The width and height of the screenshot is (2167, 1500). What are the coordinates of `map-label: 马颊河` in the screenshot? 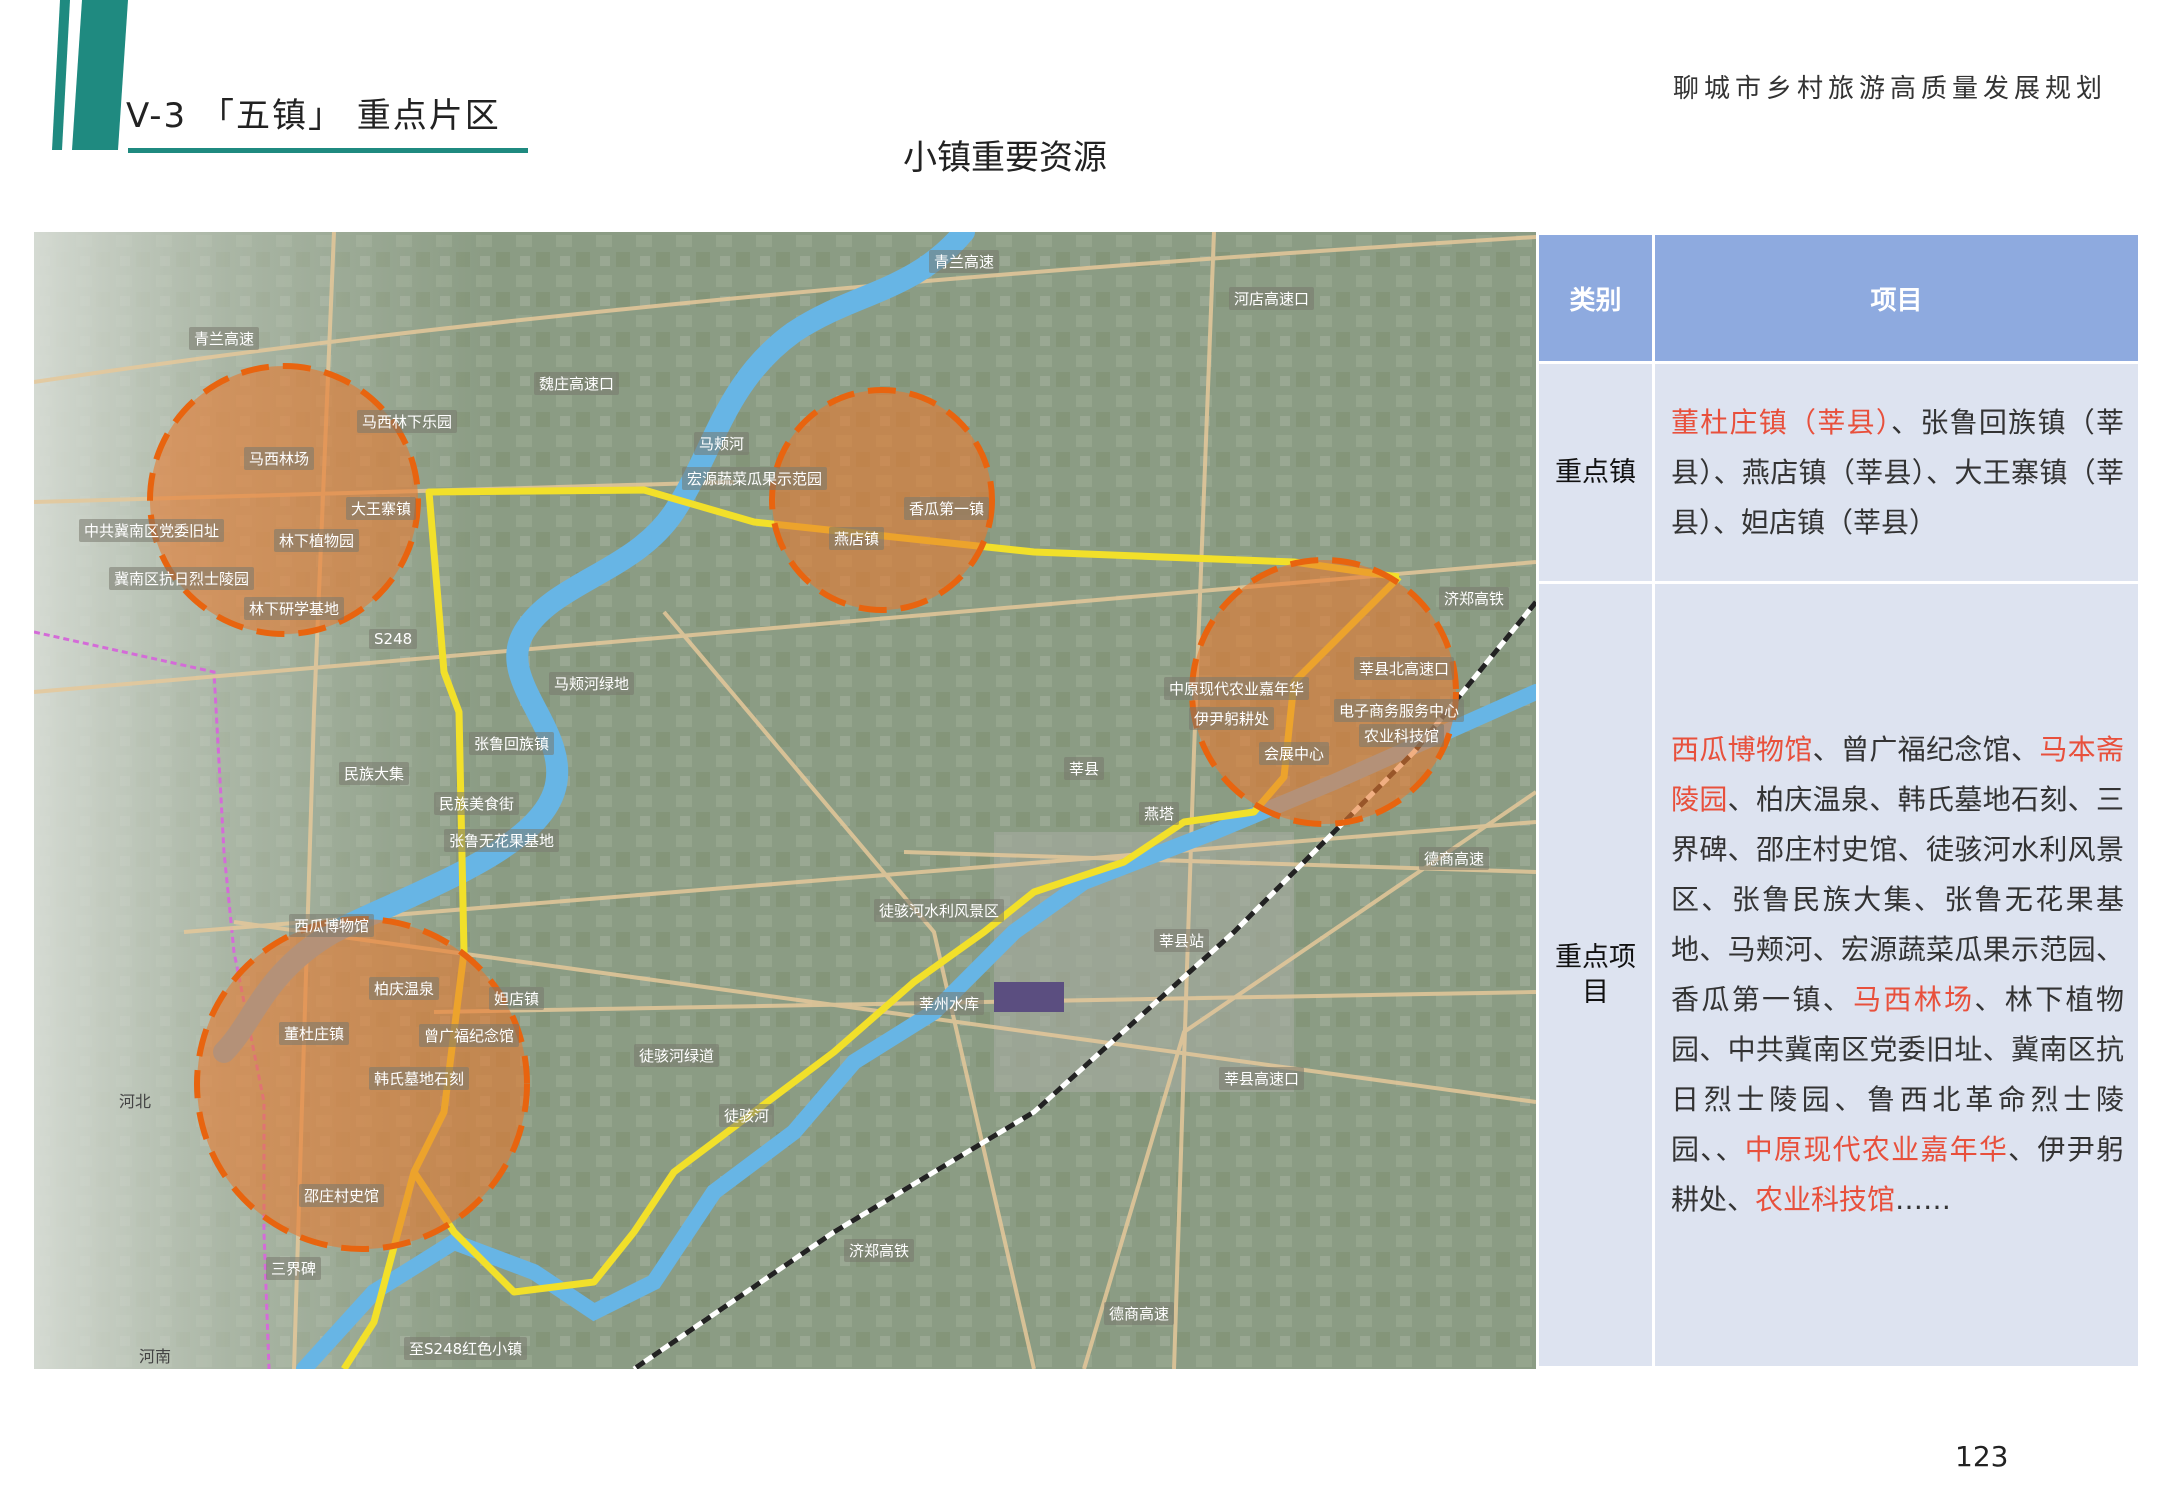 It's located at (722, 443).